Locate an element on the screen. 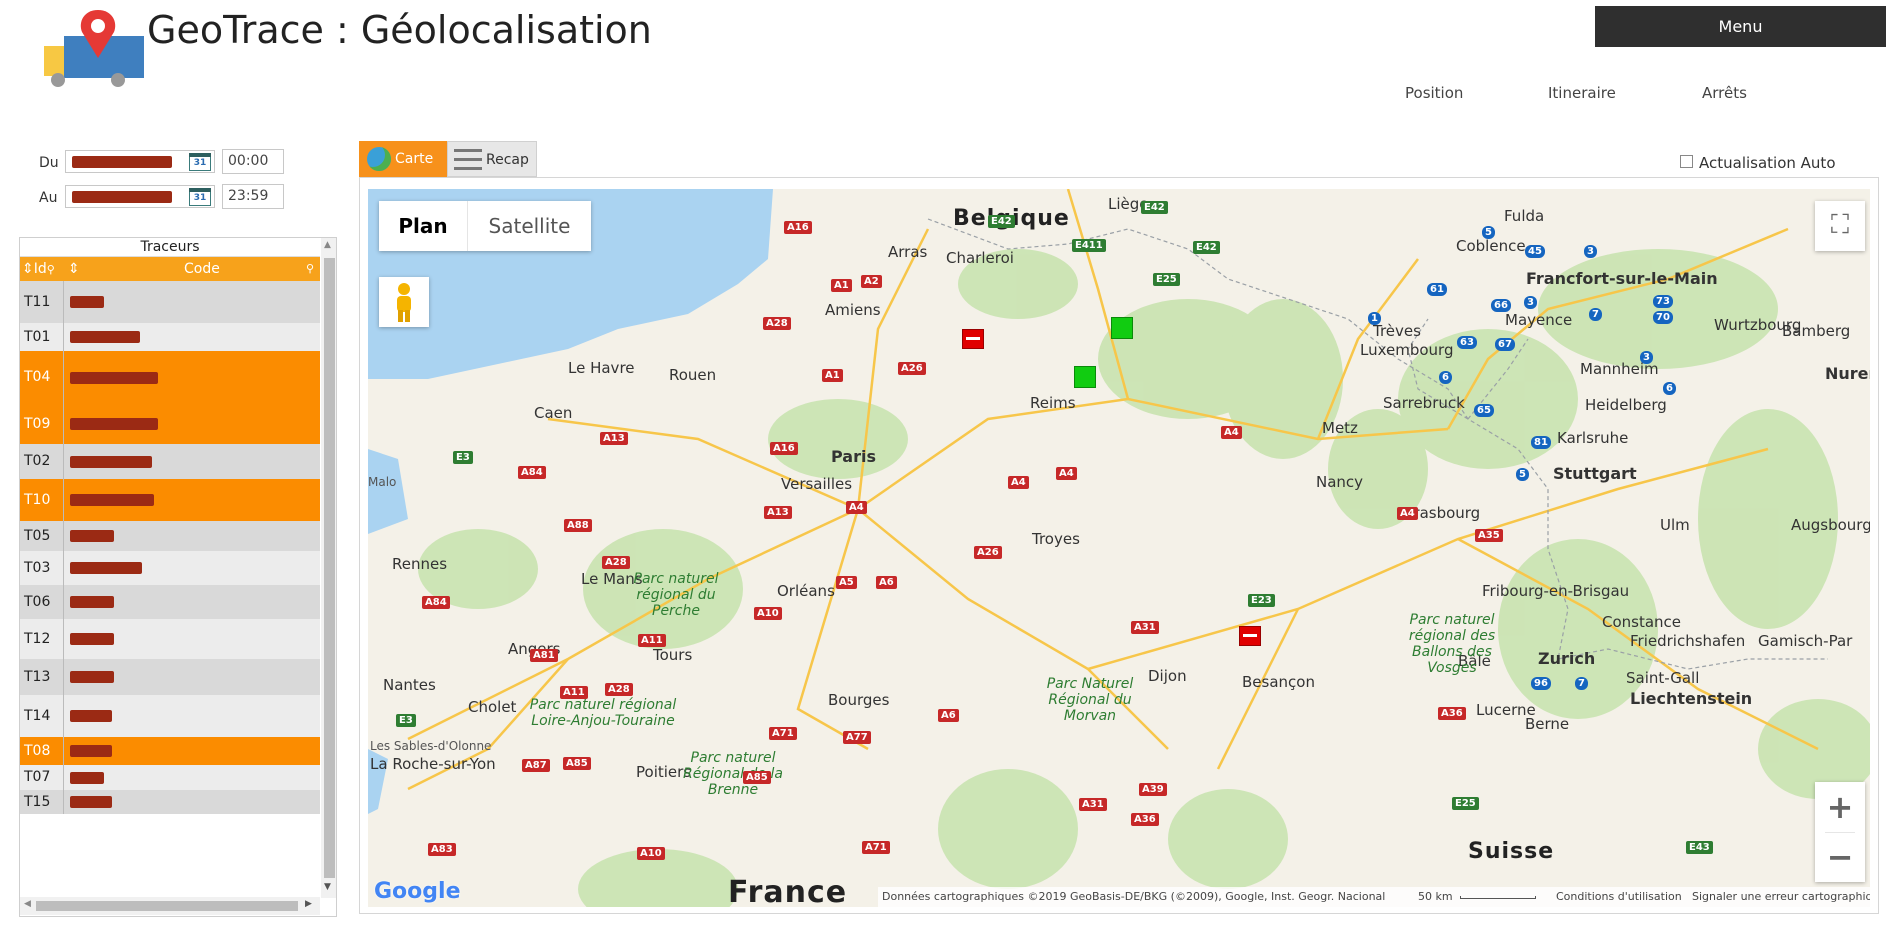 The width and height of the screenshot is (1896, 931). tracker-row: T07 is located at coordinates (170, 777).